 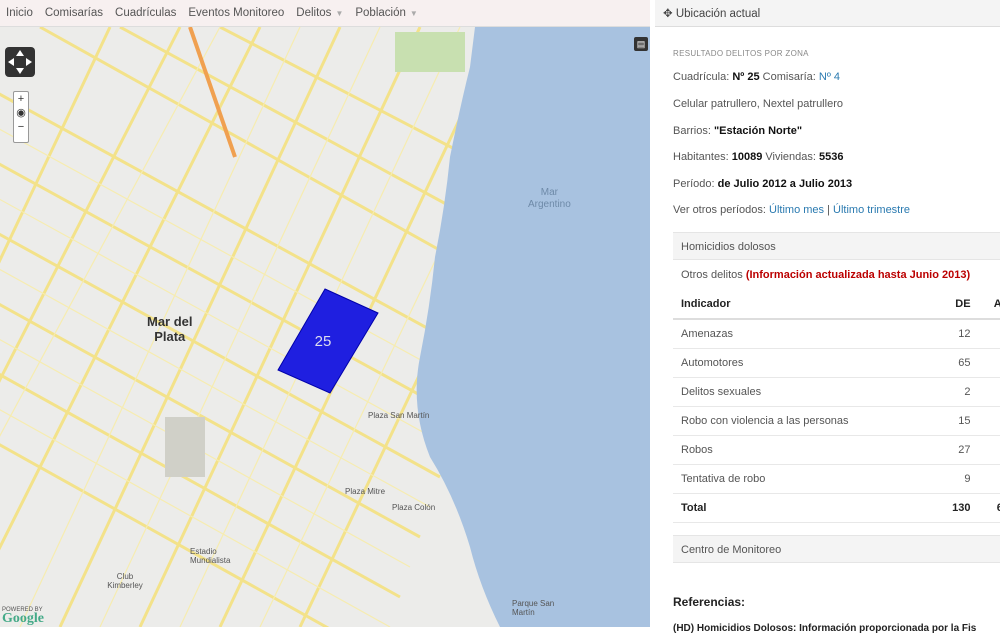 What do you see at coordinates (125, 581) in the screenshot?
I see `poi-label: Club Kimberley` at bounding box center [125, 581].